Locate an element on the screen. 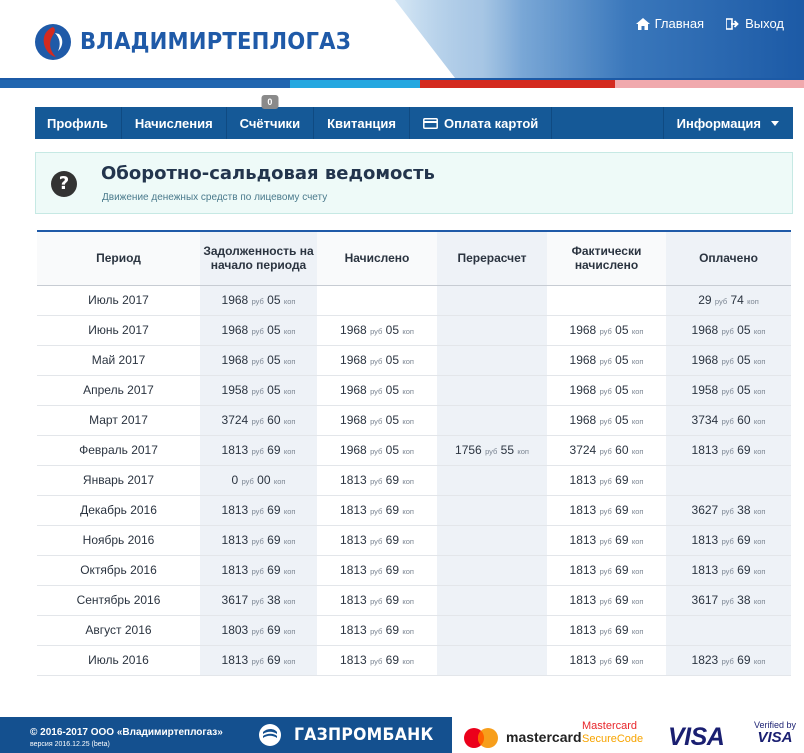 This screenshot has width=804, height=753. nav-item-profile: Профиль is located at coordinates (78, 123).